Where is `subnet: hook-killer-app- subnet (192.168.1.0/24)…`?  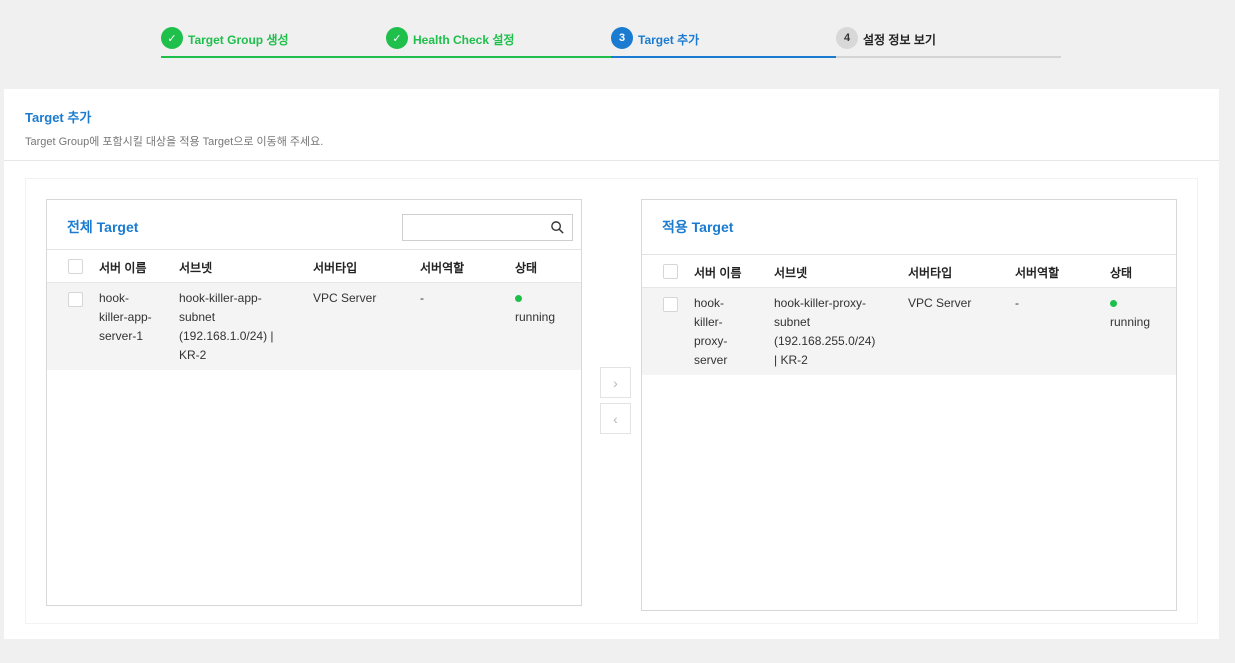 subnet: hook-killer-app- subnet (192.168.1.0/24)… is located at coordinates (226, 326).